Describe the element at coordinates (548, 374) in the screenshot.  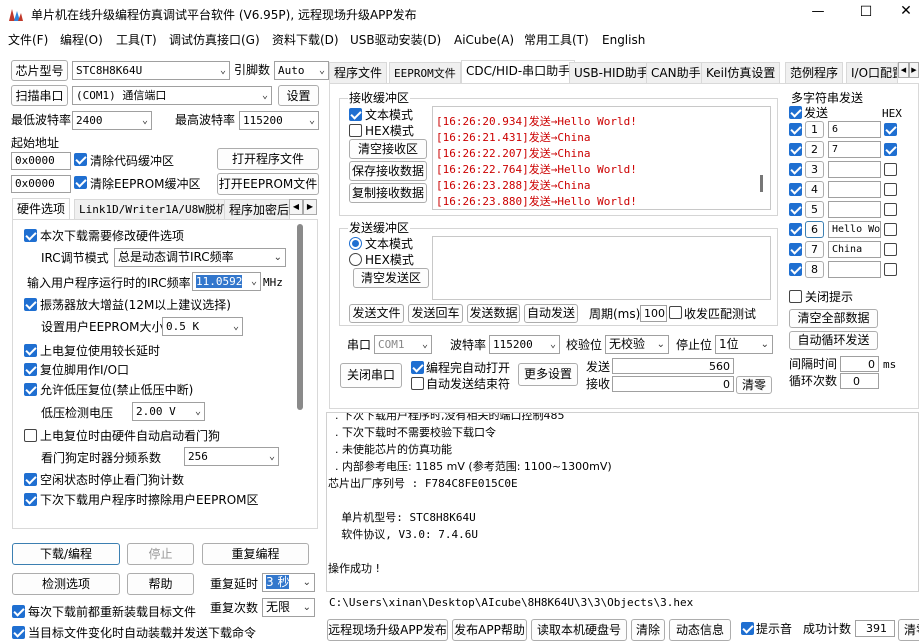
I see `more-settings-button: 更多设置` at that location.